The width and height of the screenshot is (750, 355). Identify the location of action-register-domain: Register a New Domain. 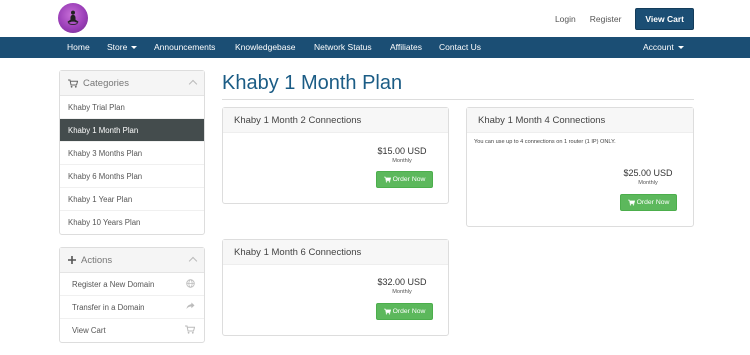
(132, 284).